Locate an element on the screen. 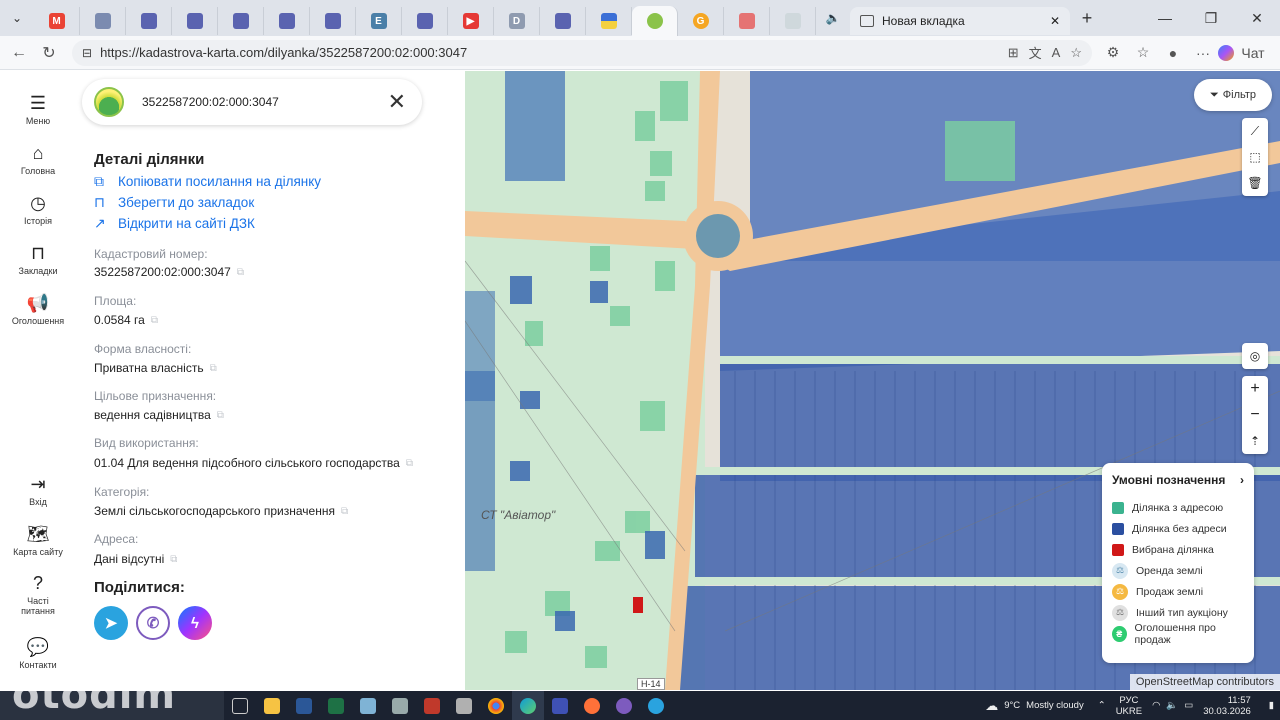 The image size is (1280, 720). taskbar-firefox is located at coordinates (592, 705).